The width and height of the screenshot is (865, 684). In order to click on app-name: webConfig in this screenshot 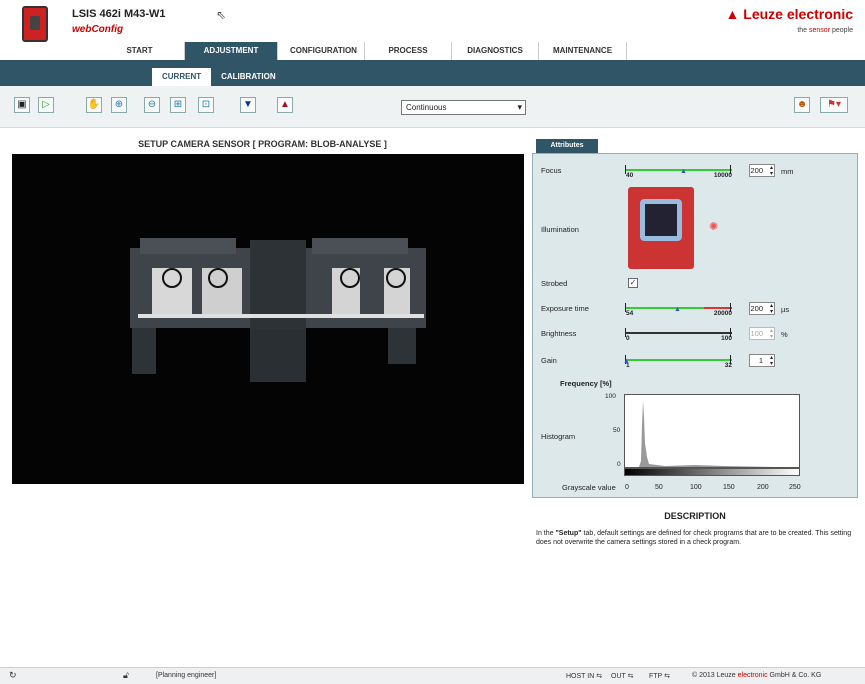, I will do `click(98, 29)`.